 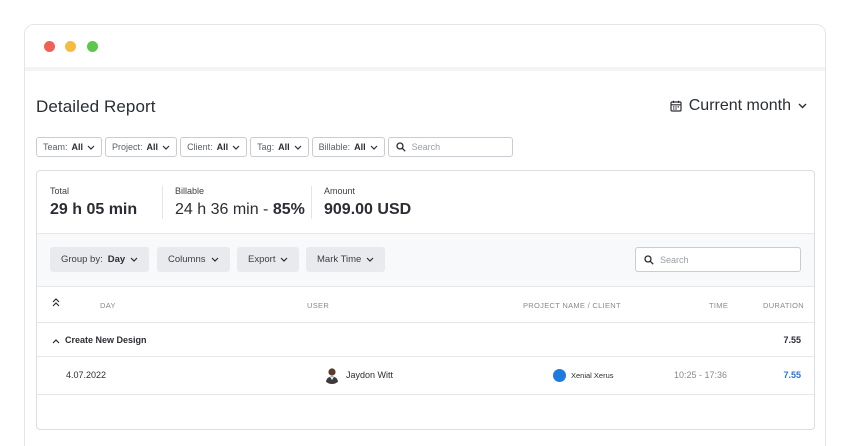 What do you see at coordinates (70, 46) in the screenshot?
I see `minimize-window-button` at bounding box center [70, 46].